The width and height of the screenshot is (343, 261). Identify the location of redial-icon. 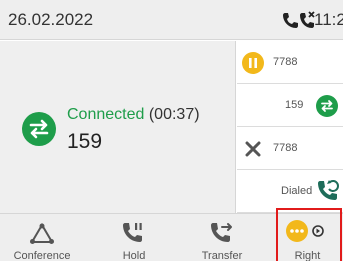
(328, 190).